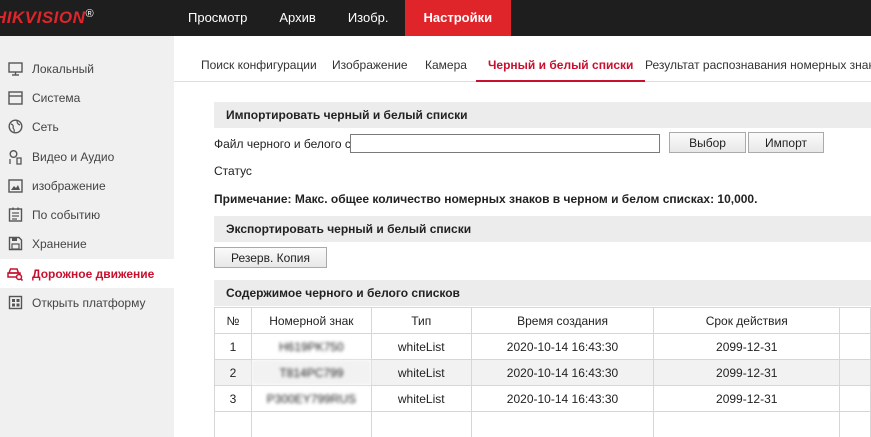  I want to click on tab-camera: Камера, so click(446, 59).